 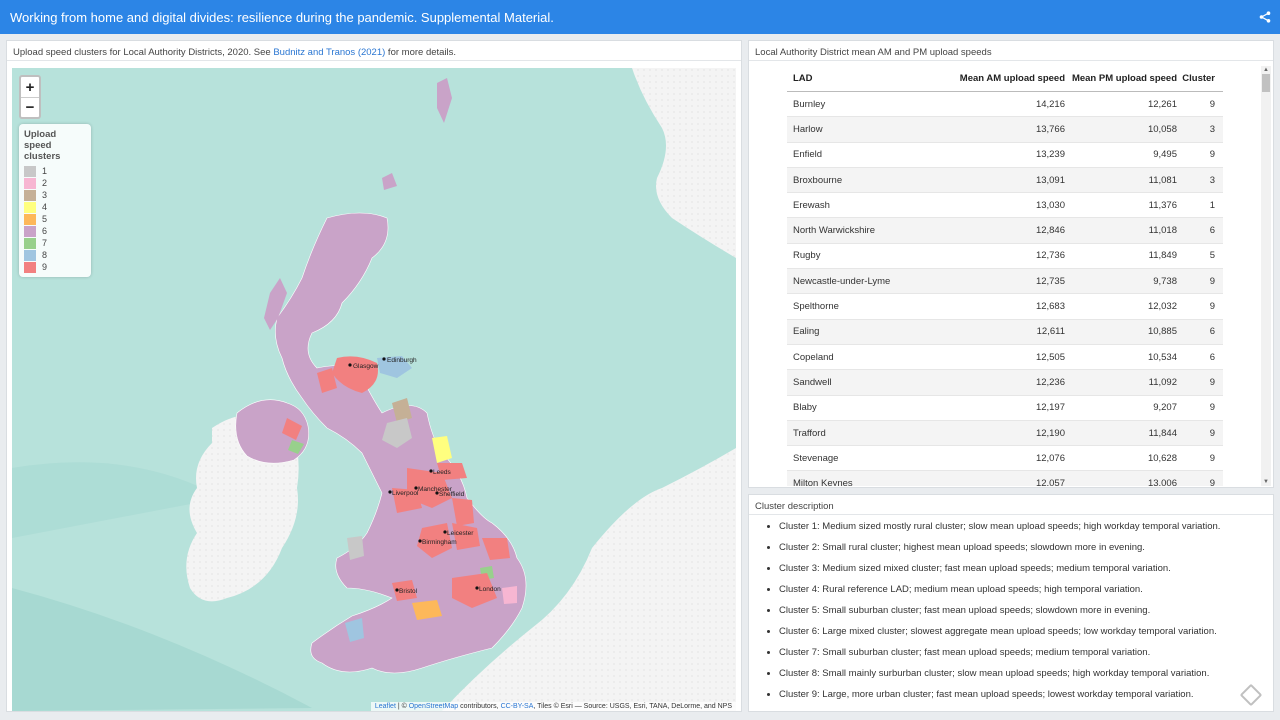 I want to click on cell-am-speed: 13,091, so click(x=1050, y=180).